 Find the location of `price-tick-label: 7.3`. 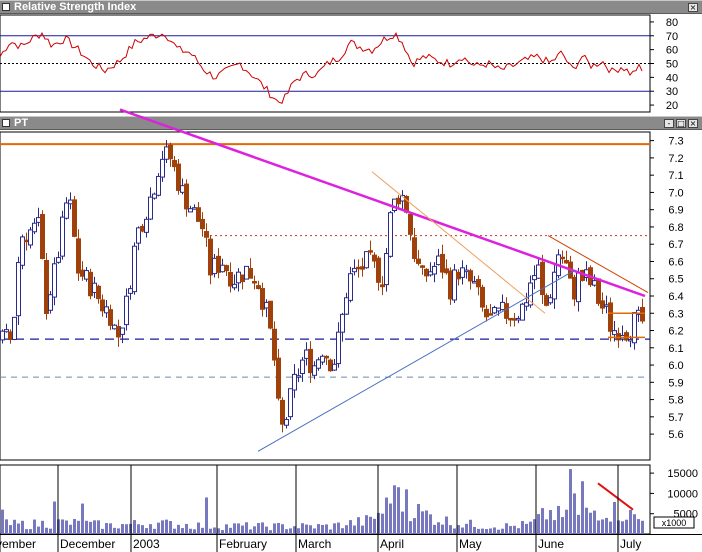

price-tick-label: 7.3 is located at coordinates (675, 142).